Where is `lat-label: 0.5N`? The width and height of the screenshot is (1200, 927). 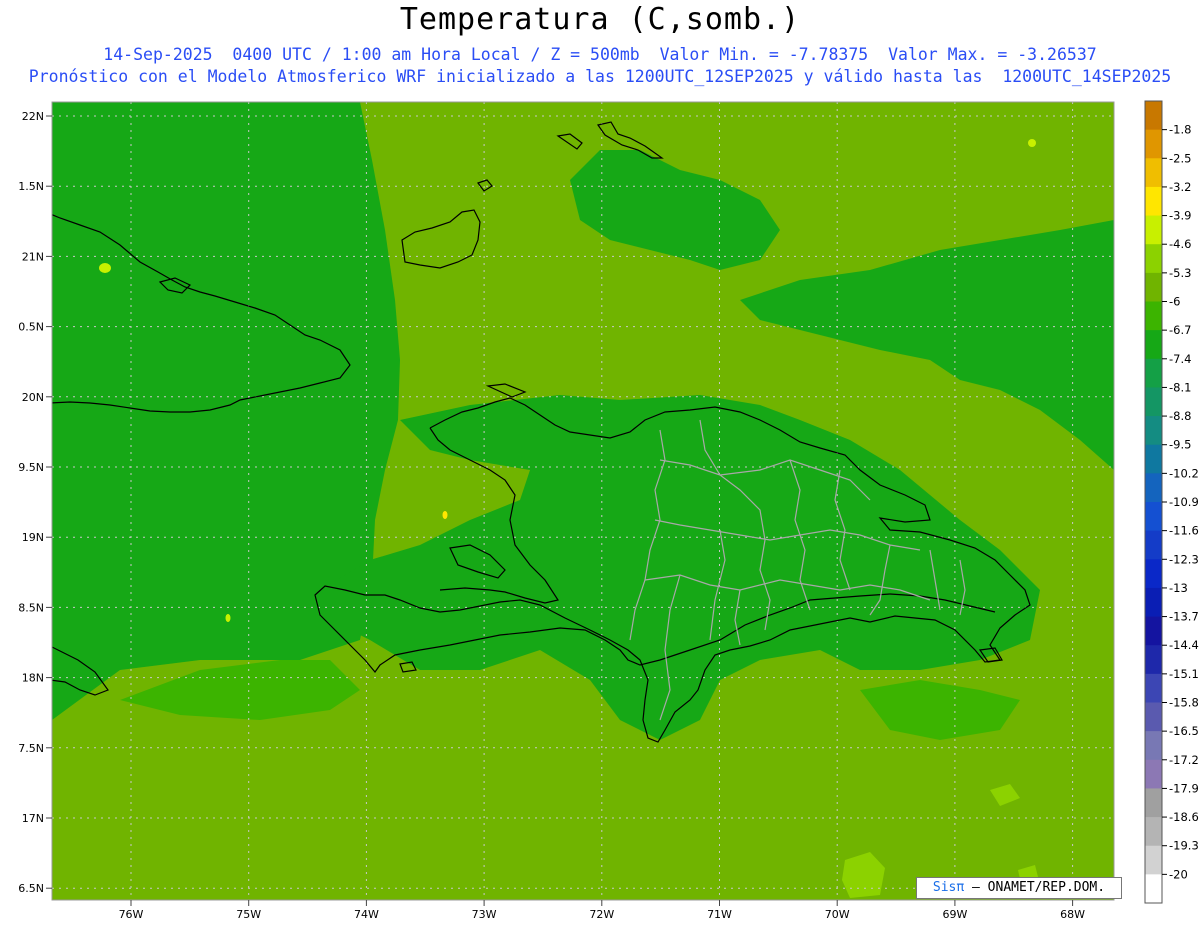 lat-label: 0.5N is located at coordinates (31, 327).